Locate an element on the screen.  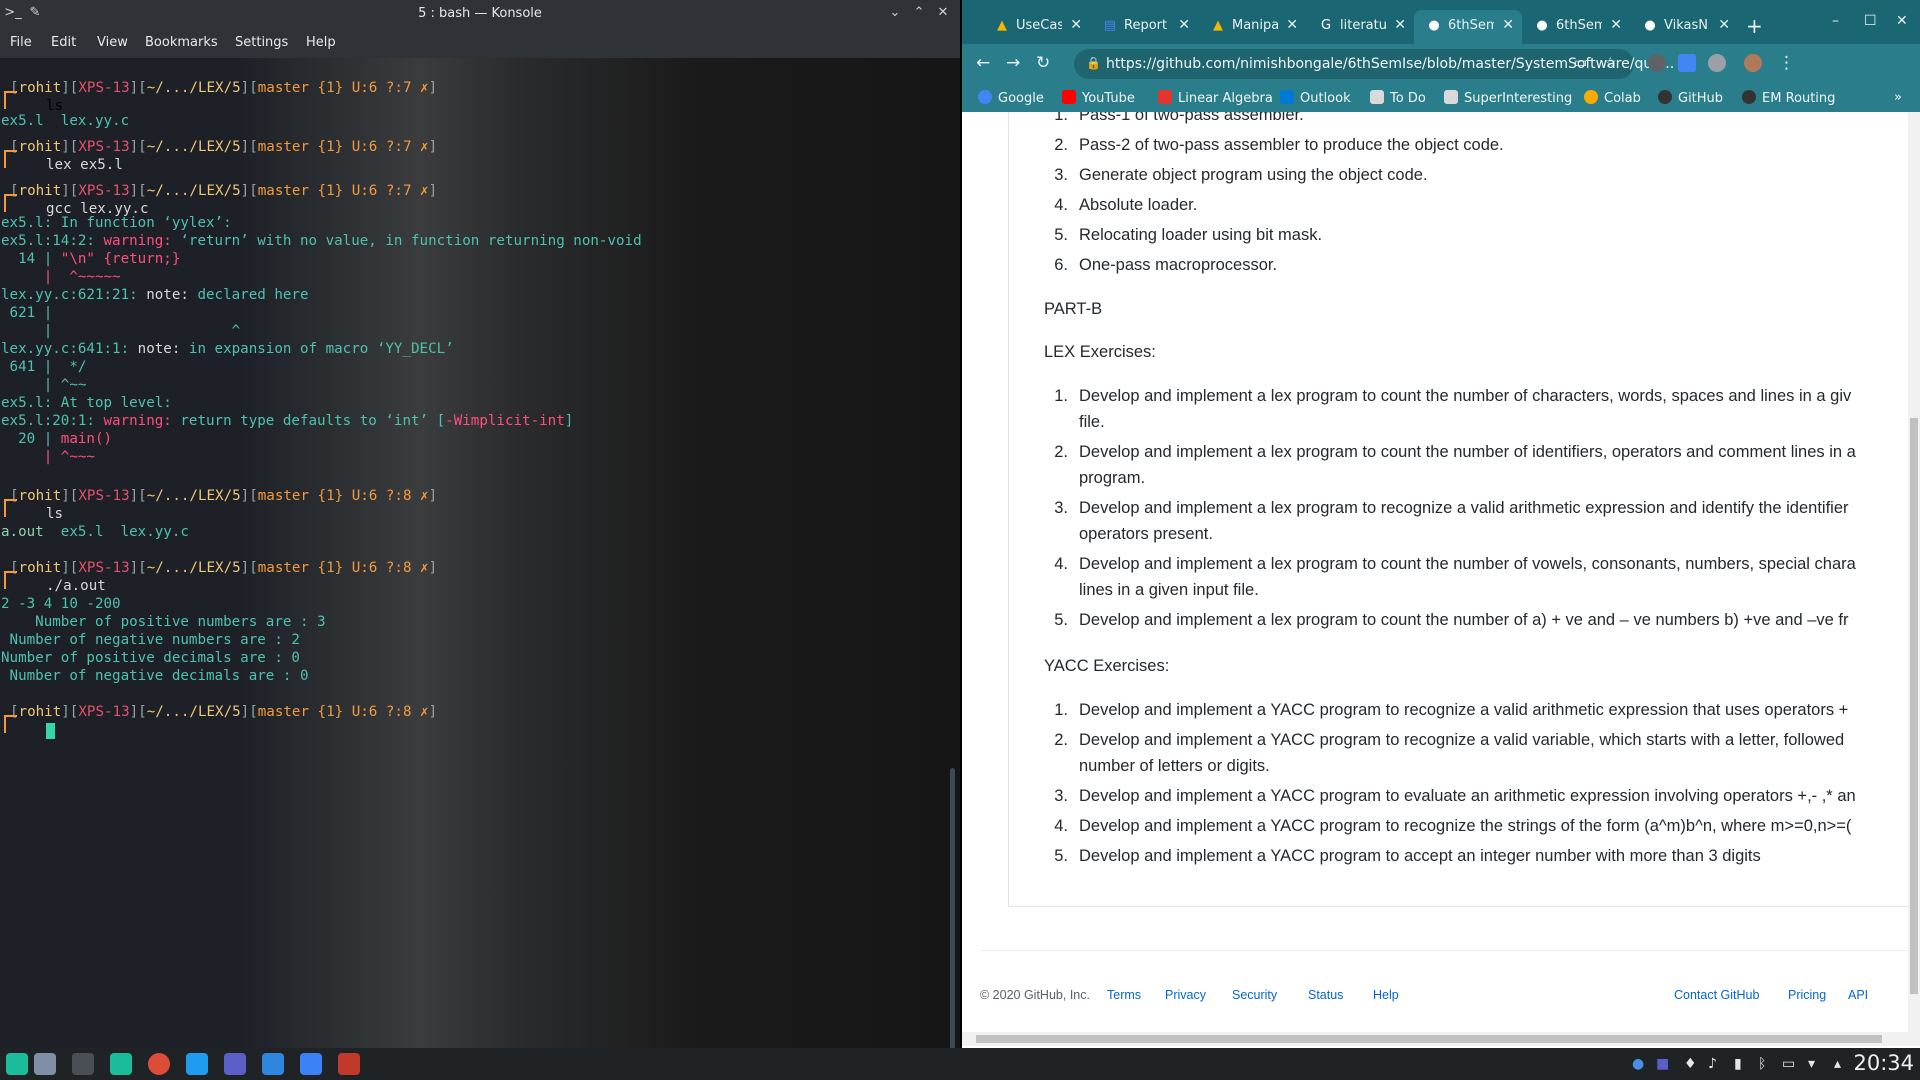
bookmark-youtube: YouTube is located at coordinates (1098, 98).